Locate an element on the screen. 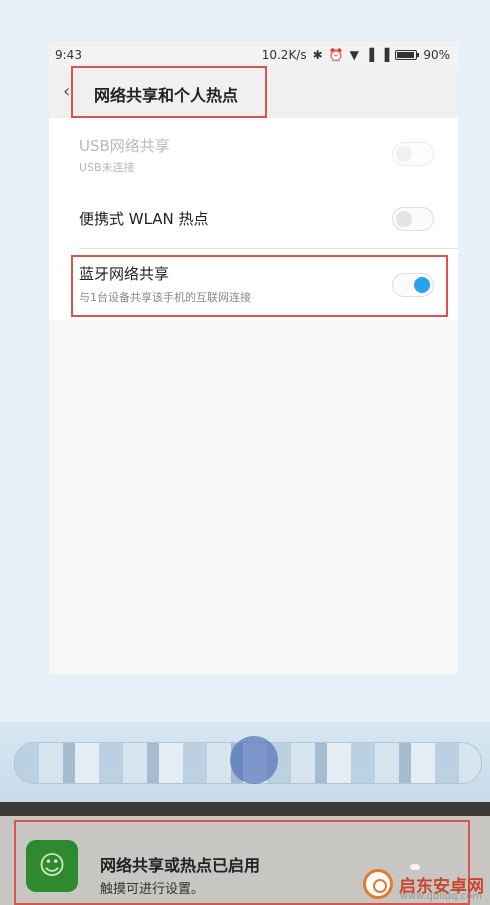 The image size is (490, 905). bluetooth-icon: ✱ is located at coordinates (317, 55).